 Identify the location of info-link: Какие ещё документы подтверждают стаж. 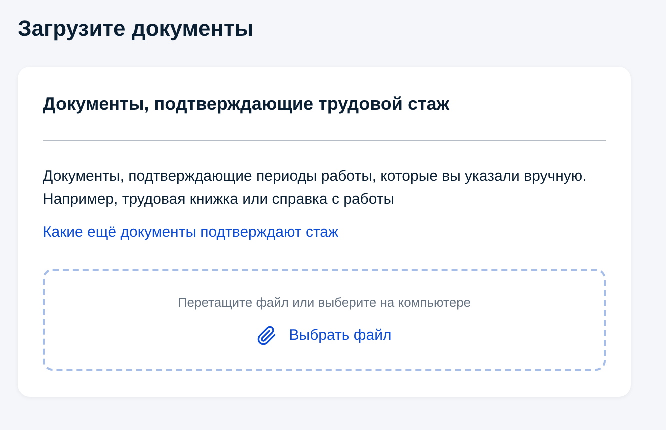
(191, 233).